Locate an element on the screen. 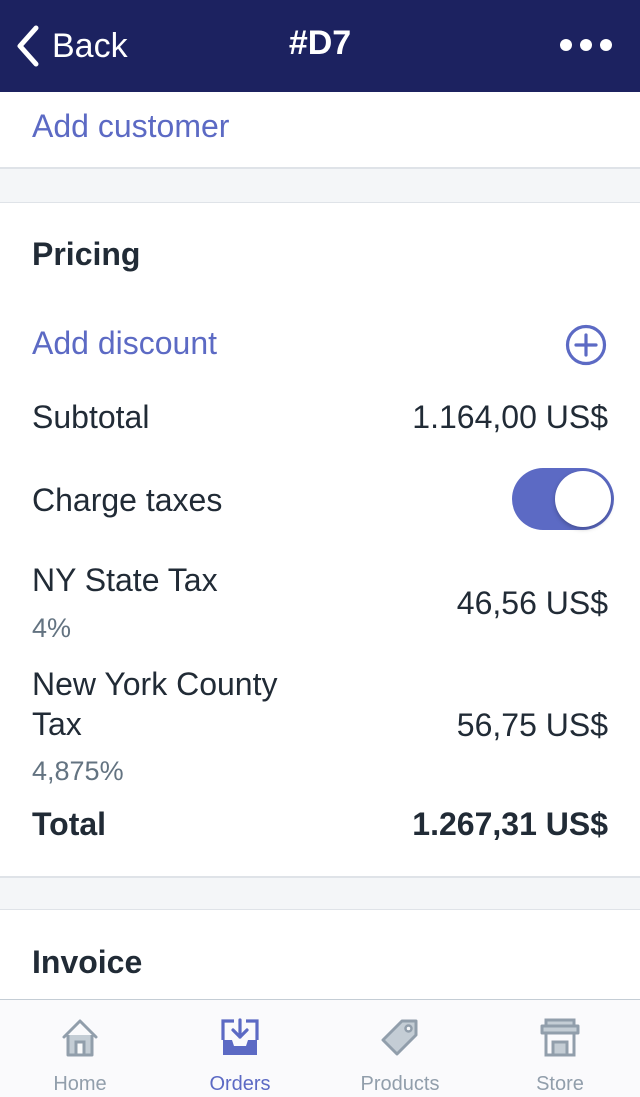 The width and height of the screenshot is (640, 1097). charge-taxes-label: Charge taxes is located at coordinates (127, 500).